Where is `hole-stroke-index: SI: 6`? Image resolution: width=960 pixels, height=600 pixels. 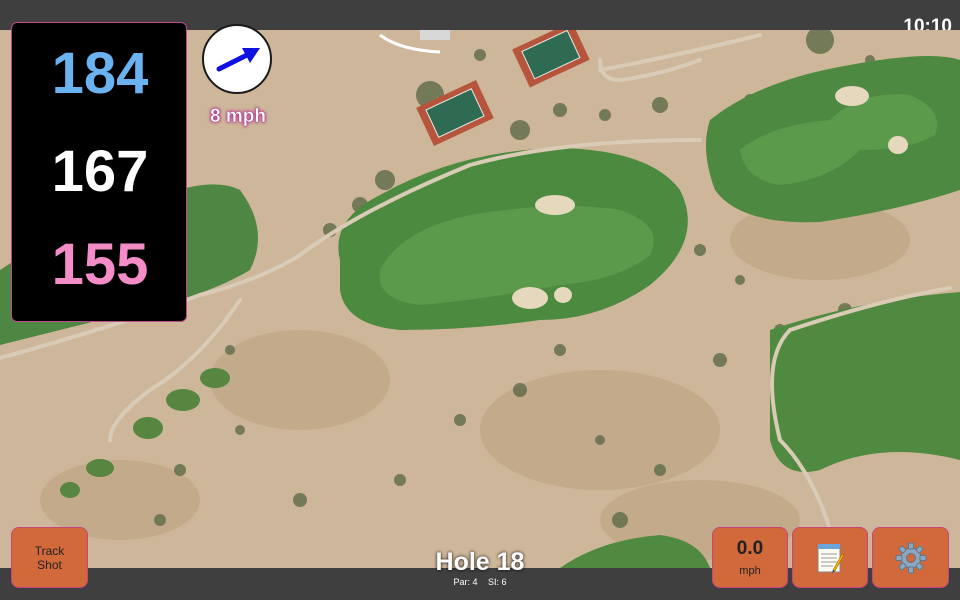
hole-stroke-index: SI: 6 is located at coordinates (497, 582).